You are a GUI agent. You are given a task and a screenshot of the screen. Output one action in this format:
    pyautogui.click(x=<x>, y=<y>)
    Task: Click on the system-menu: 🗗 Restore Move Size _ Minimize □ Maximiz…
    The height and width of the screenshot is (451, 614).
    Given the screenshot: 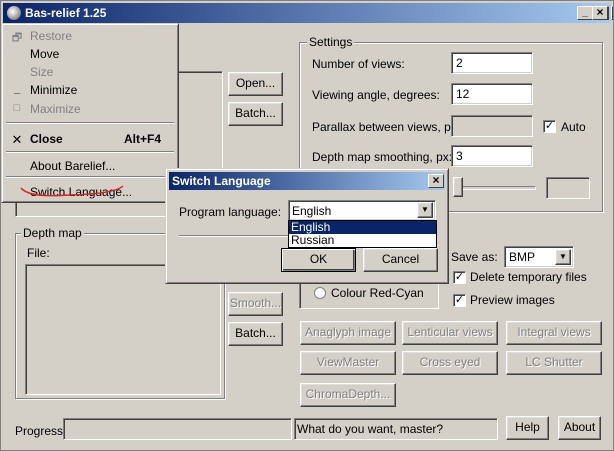 What is the action you would take?
    pyautogui.click(x=90, y=113)
    